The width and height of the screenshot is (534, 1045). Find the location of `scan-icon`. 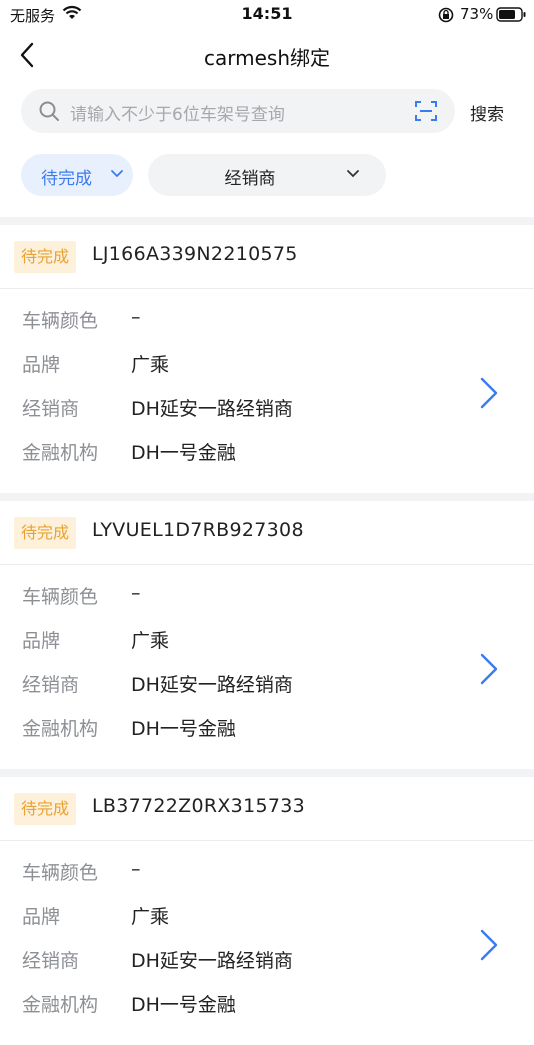

scan-icon is located at coordinates (426, 111).